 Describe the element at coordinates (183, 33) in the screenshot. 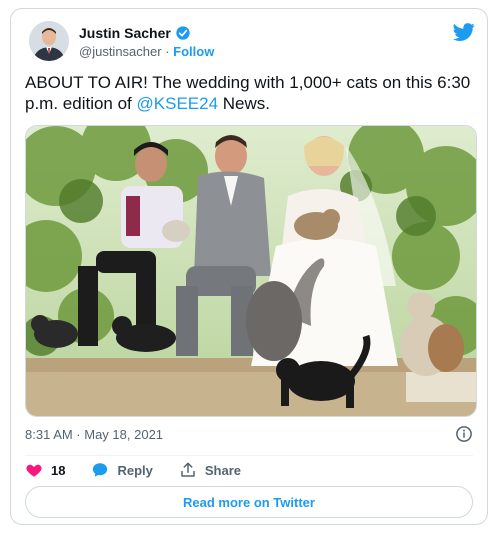

I see `verified-badge-icon` at that location.